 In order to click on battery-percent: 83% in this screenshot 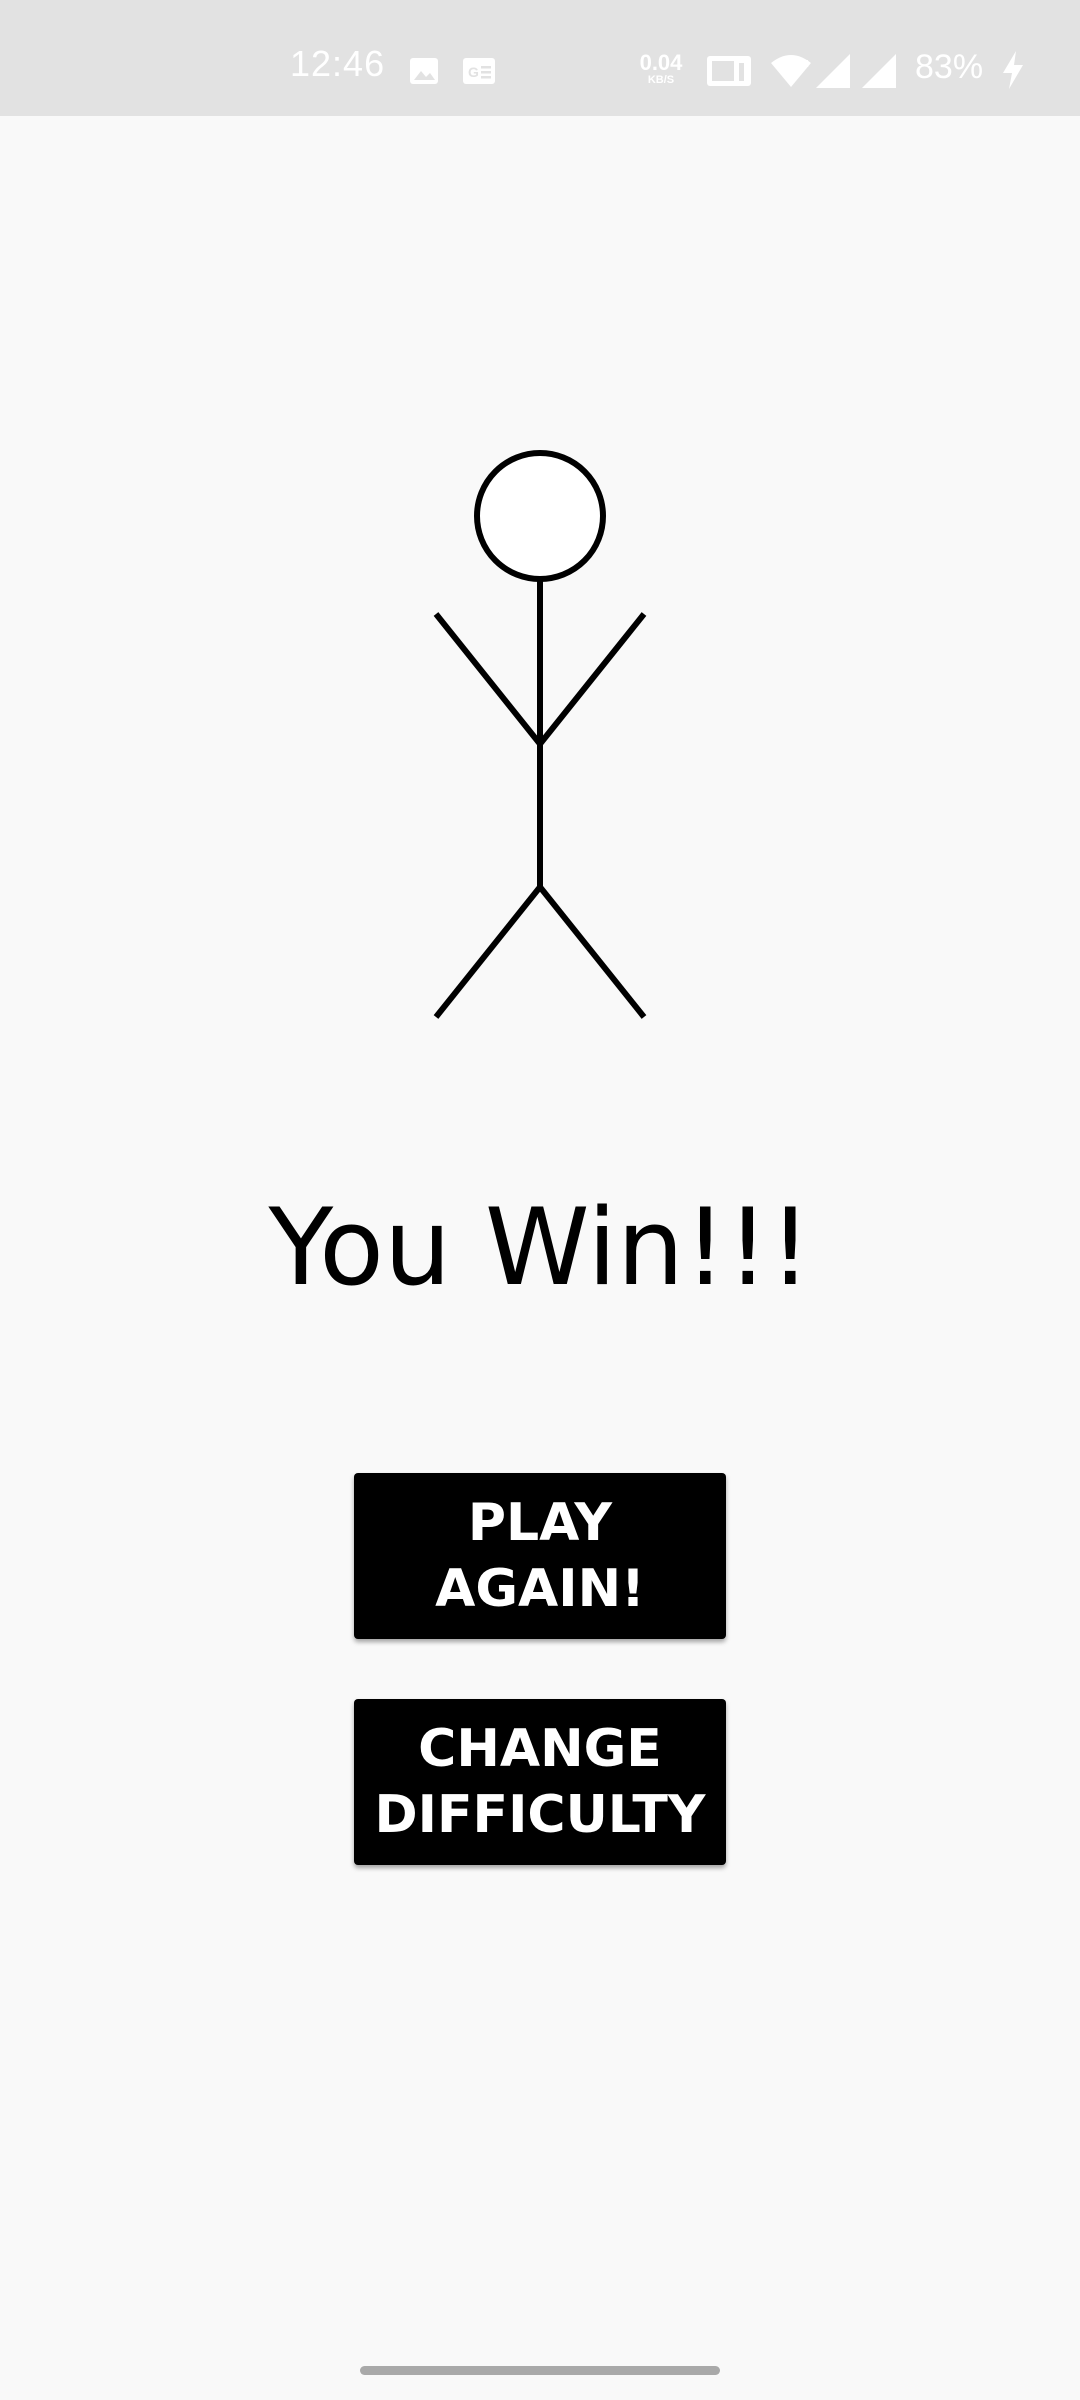, I will do `click(949, 67)`.